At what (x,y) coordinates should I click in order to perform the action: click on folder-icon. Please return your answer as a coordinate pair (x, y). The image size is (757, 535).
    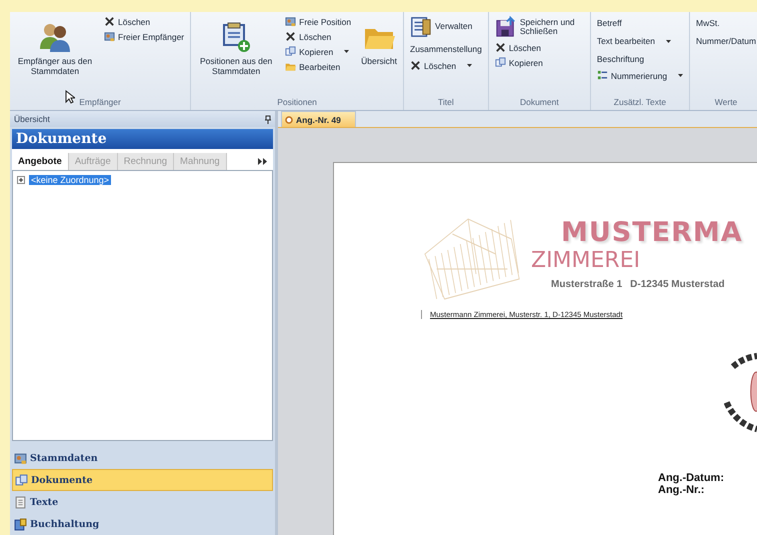
    Looking at the image, I should click on (290, 66).